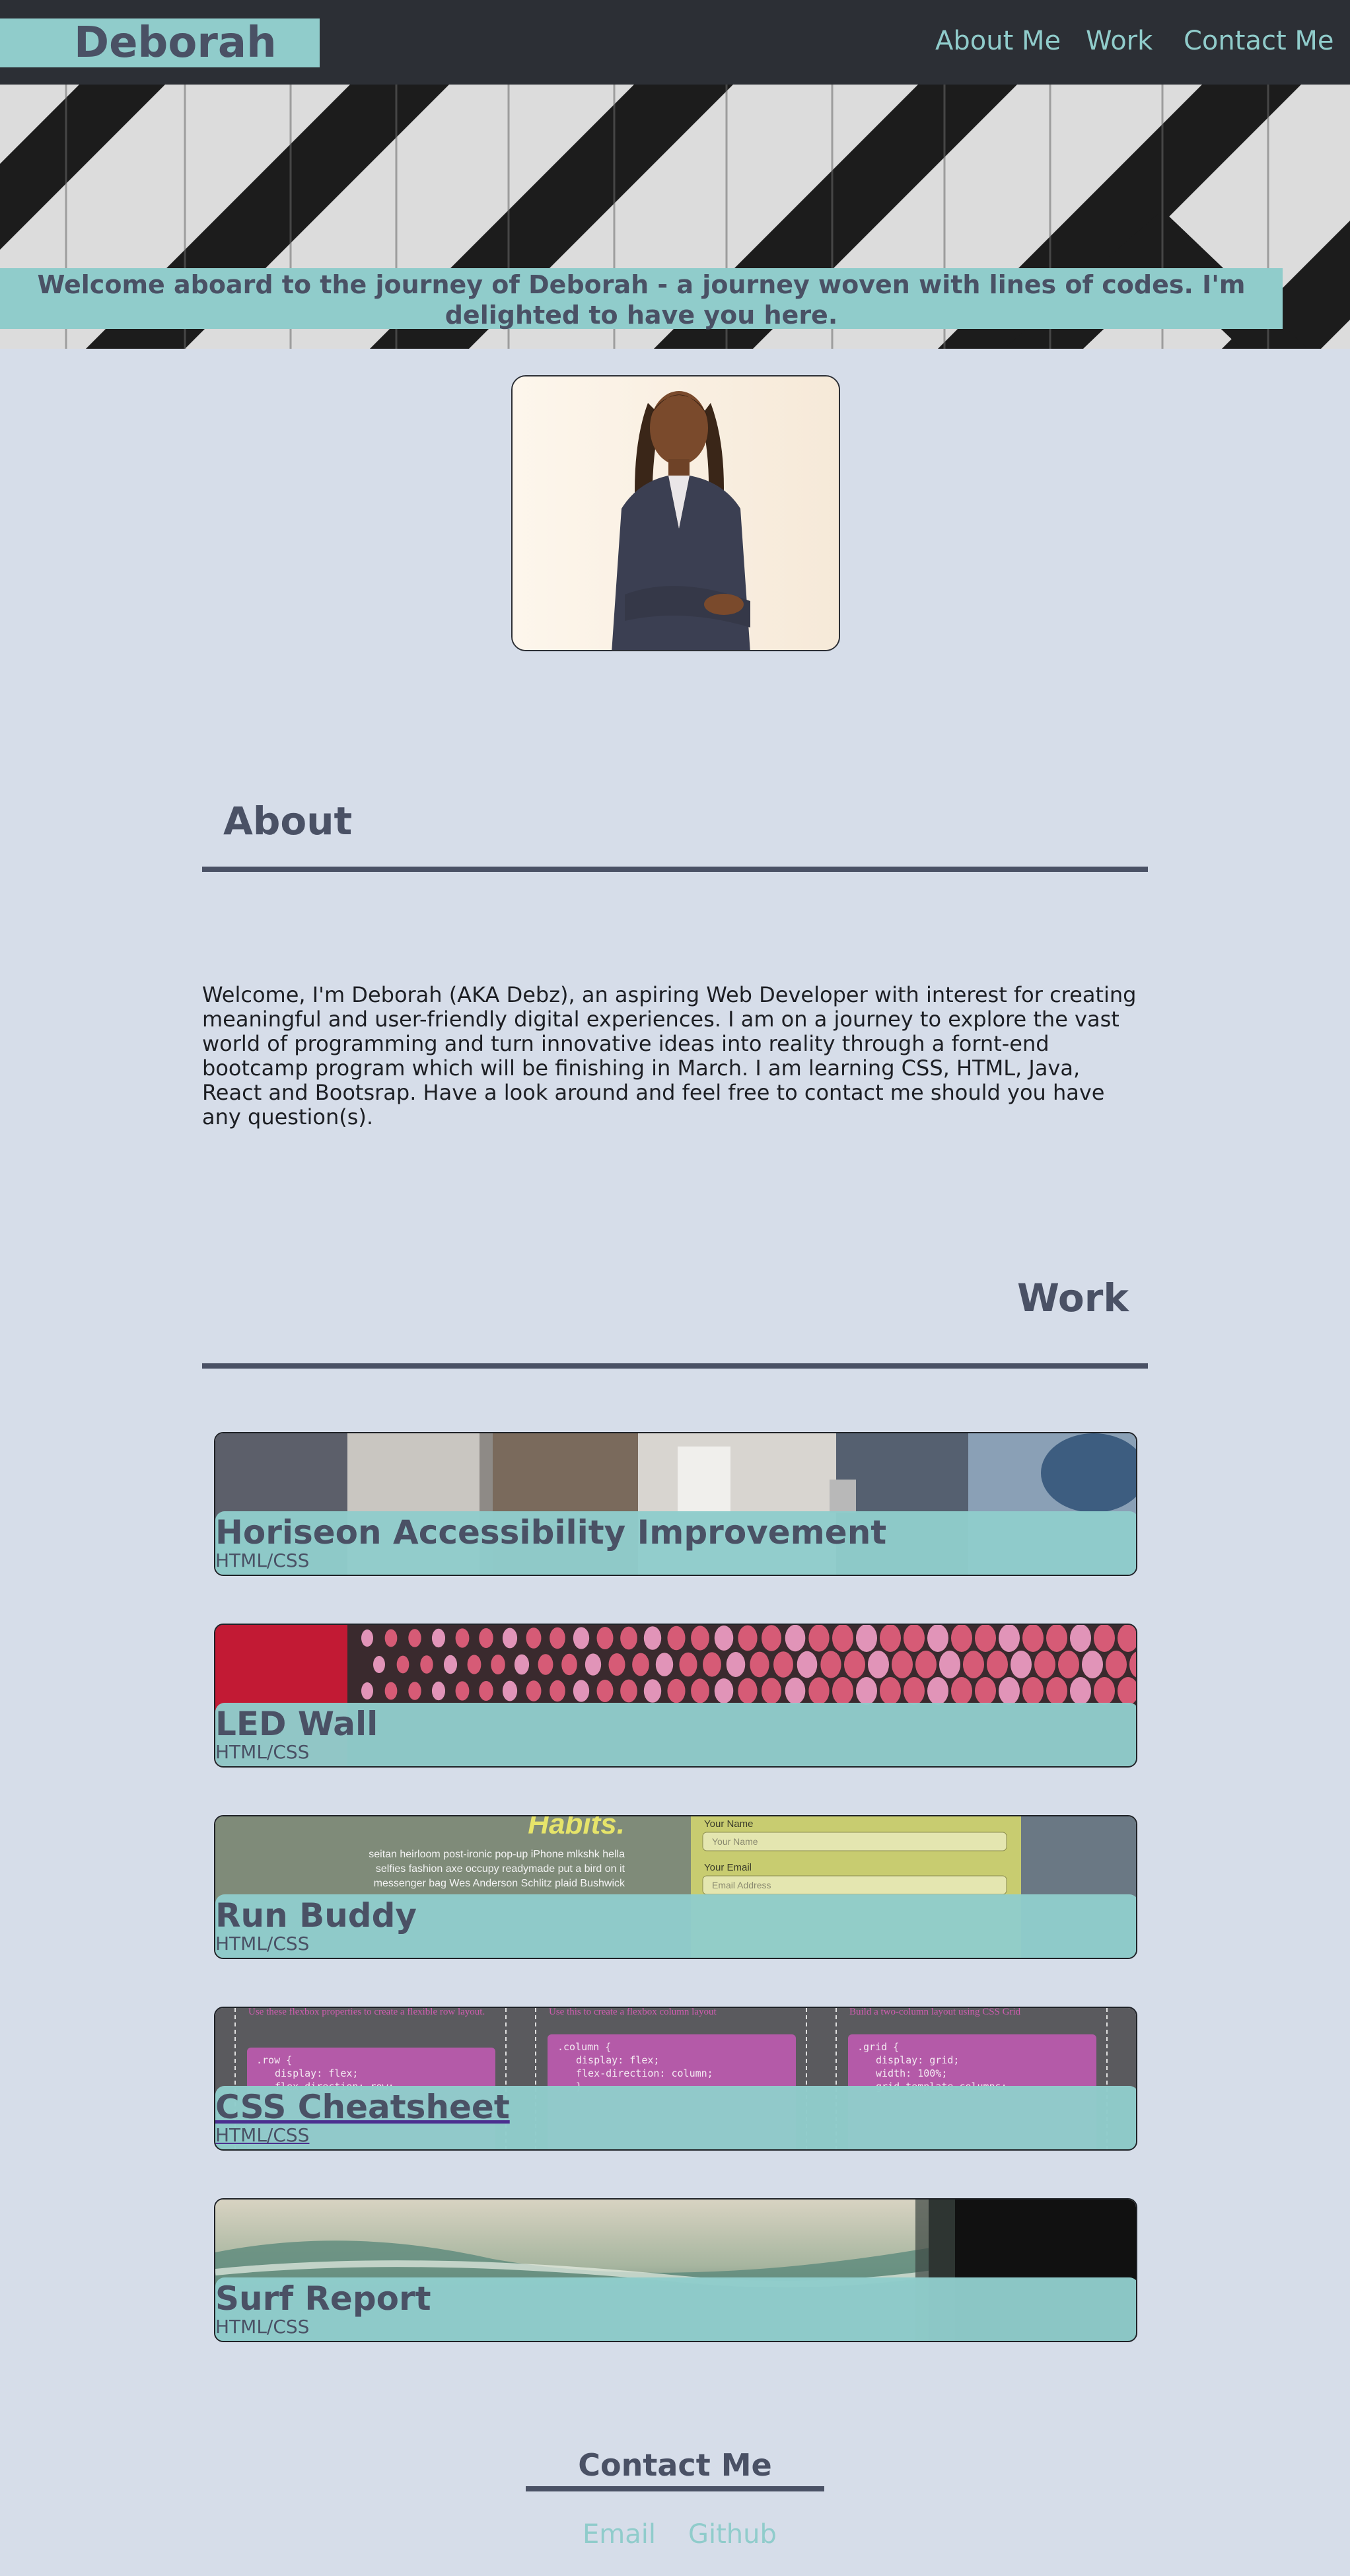  I want to click on about-heading: About, so click(288, 821).